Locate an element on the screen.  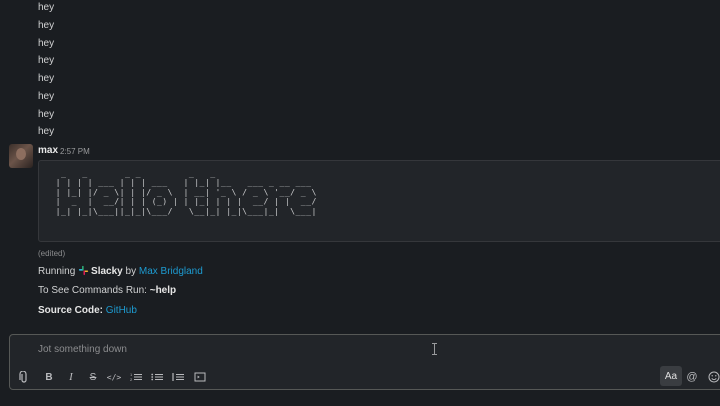
emoji-icon is located at coordinates (713, 377).